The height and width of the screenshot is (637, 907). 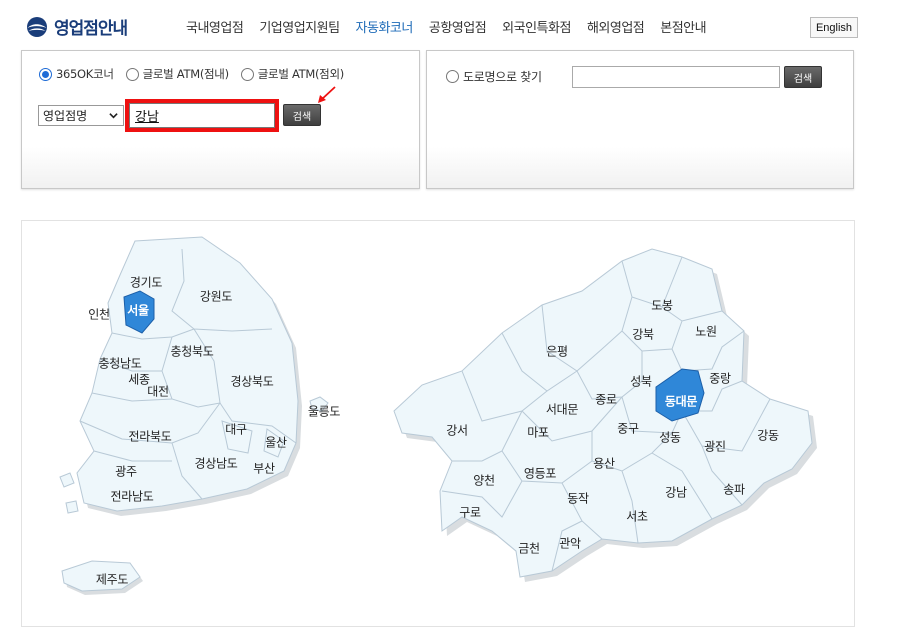 I want to click on radio-label: 도로명으로 찾기, so click(x=502, y=77).